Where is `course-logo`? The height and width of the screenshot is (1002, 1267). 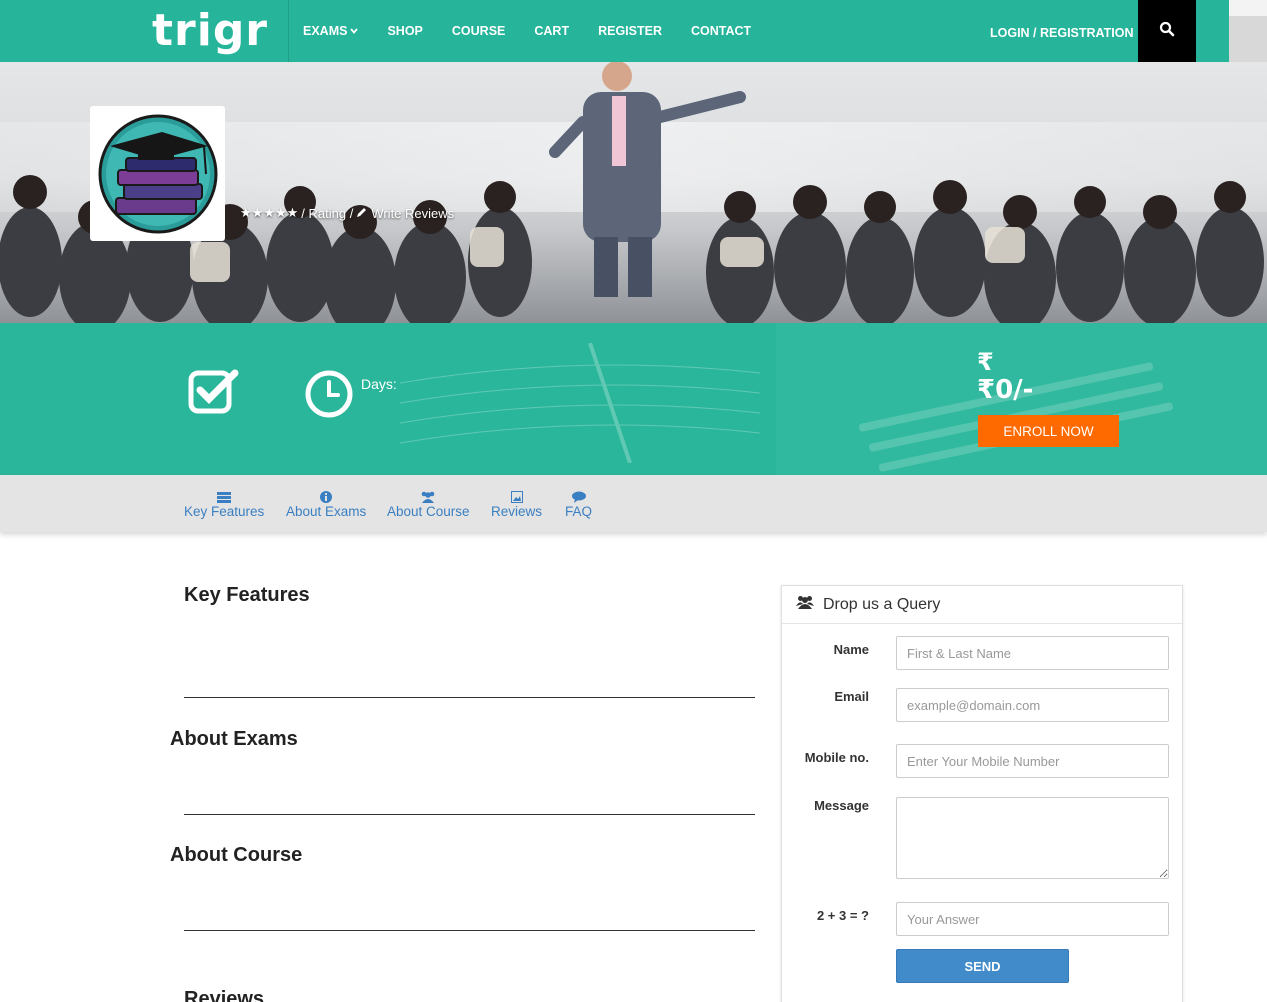
course-logo is located at coordinates (157, 173).